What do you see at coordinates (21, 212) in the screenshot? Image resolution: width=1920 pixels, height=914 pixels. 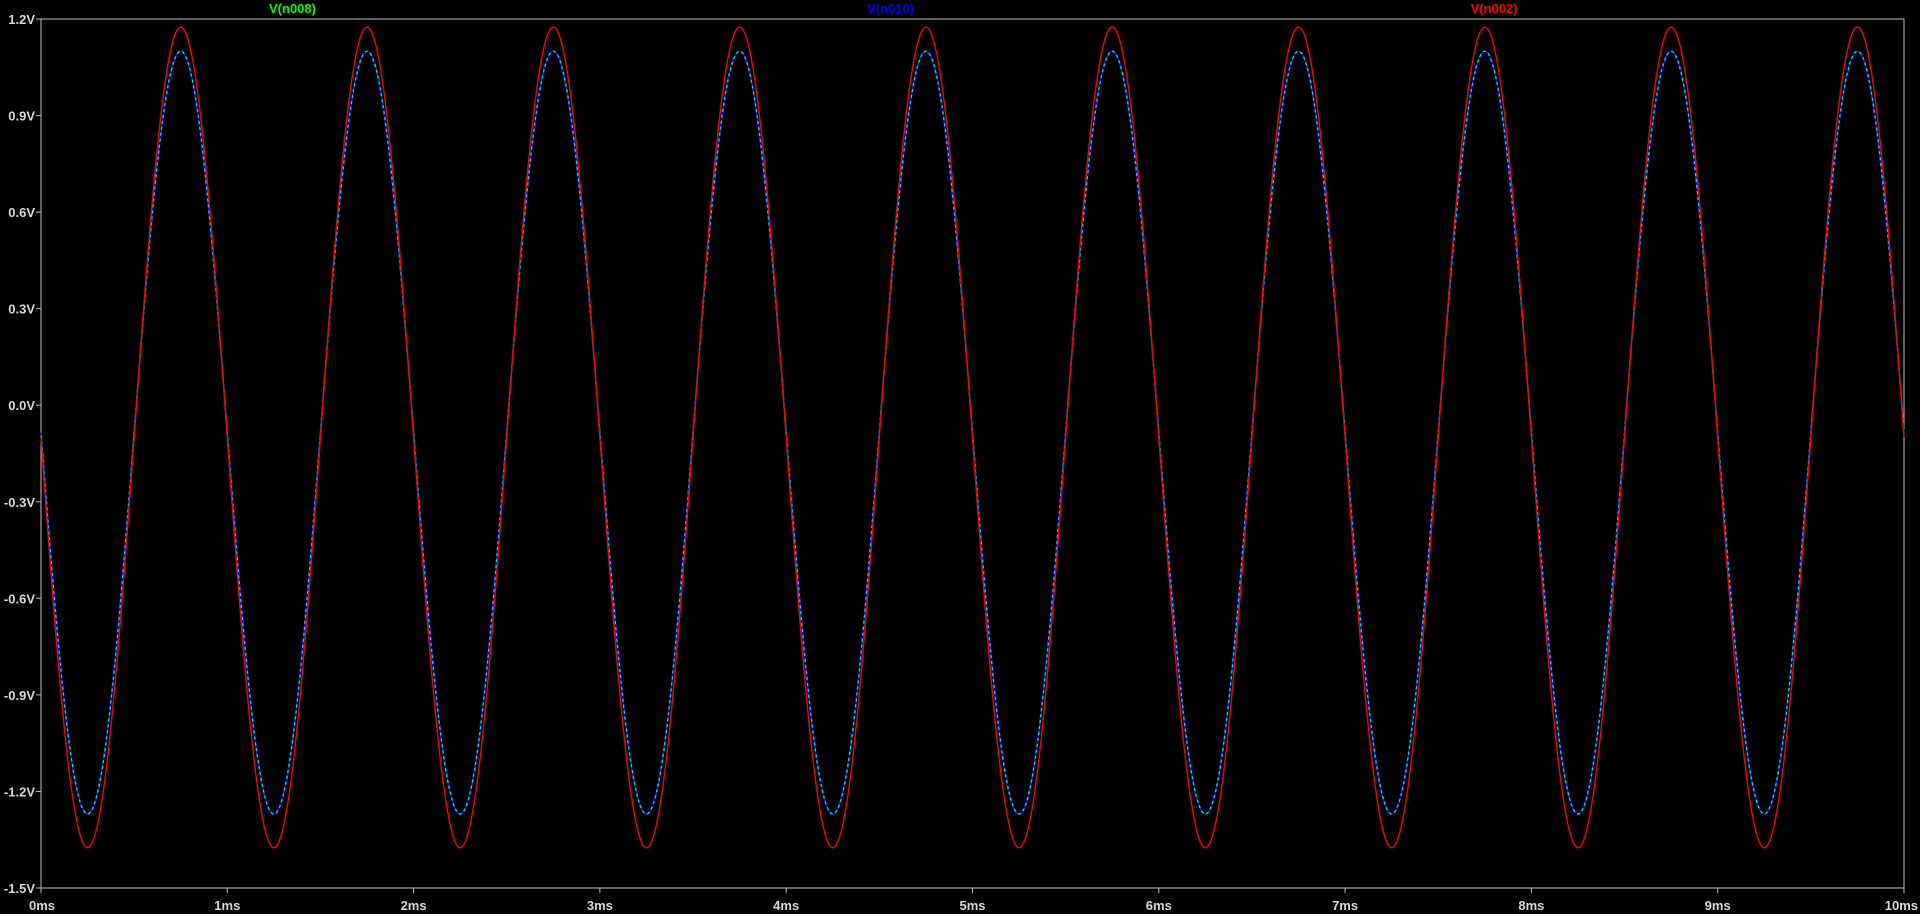 I see `y-tick-label: 0.6V` at bounding box center [21, 212].